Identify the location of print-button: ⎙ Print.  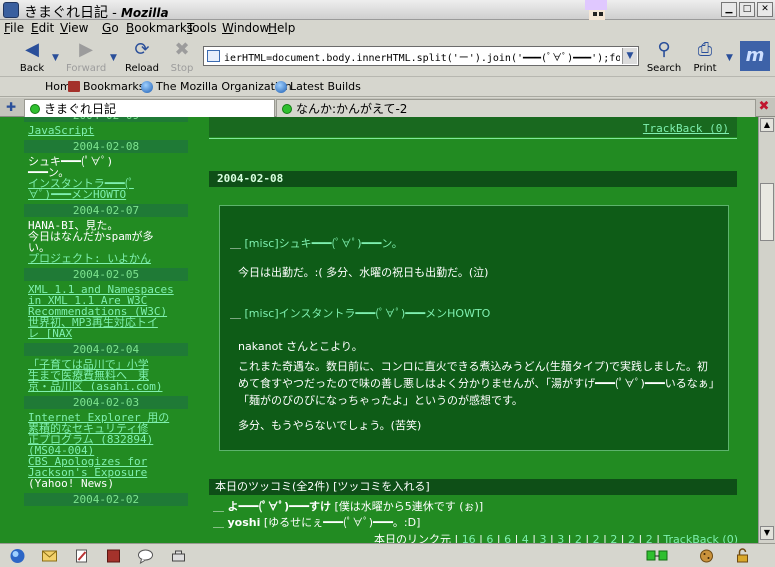
(705, 57).